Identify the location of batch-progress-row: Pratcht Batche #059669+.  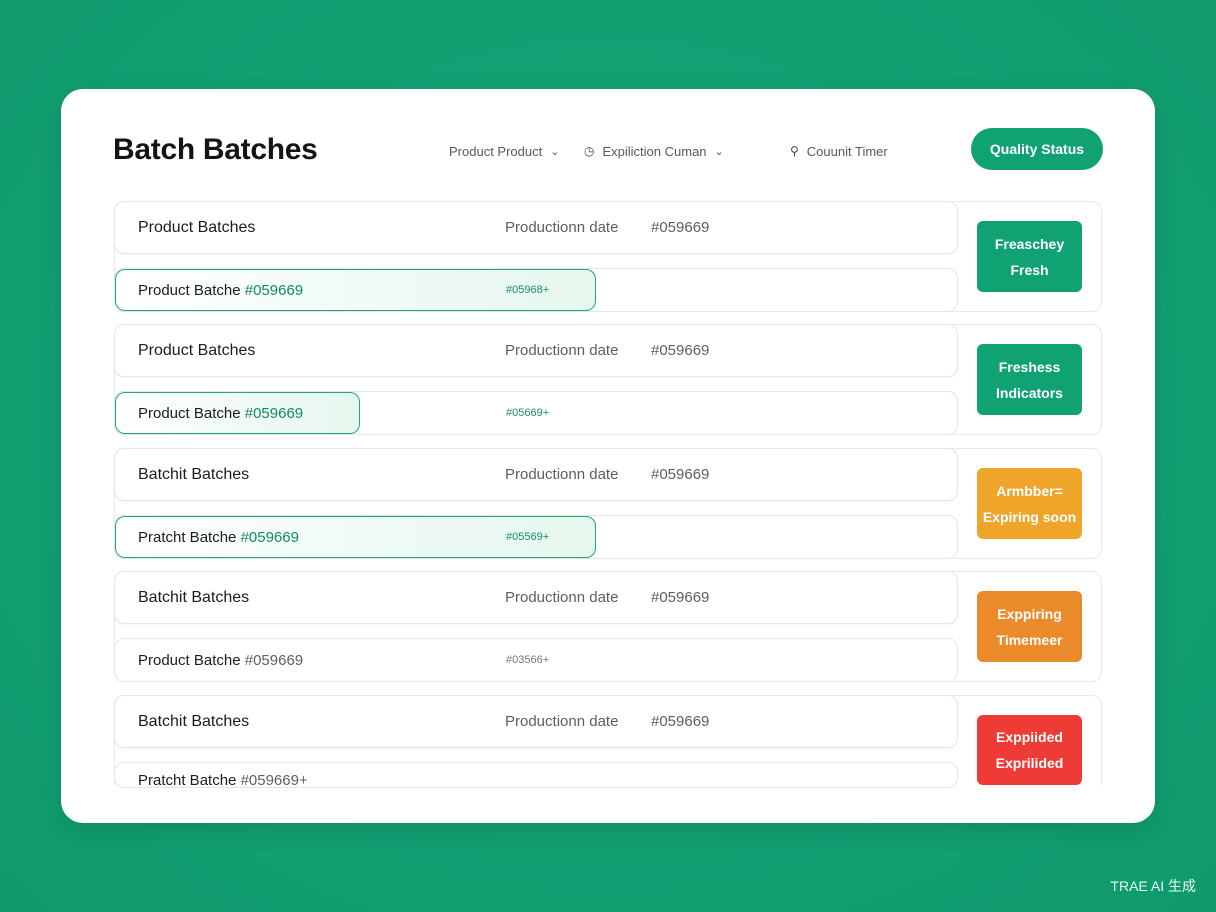
(536, 775).